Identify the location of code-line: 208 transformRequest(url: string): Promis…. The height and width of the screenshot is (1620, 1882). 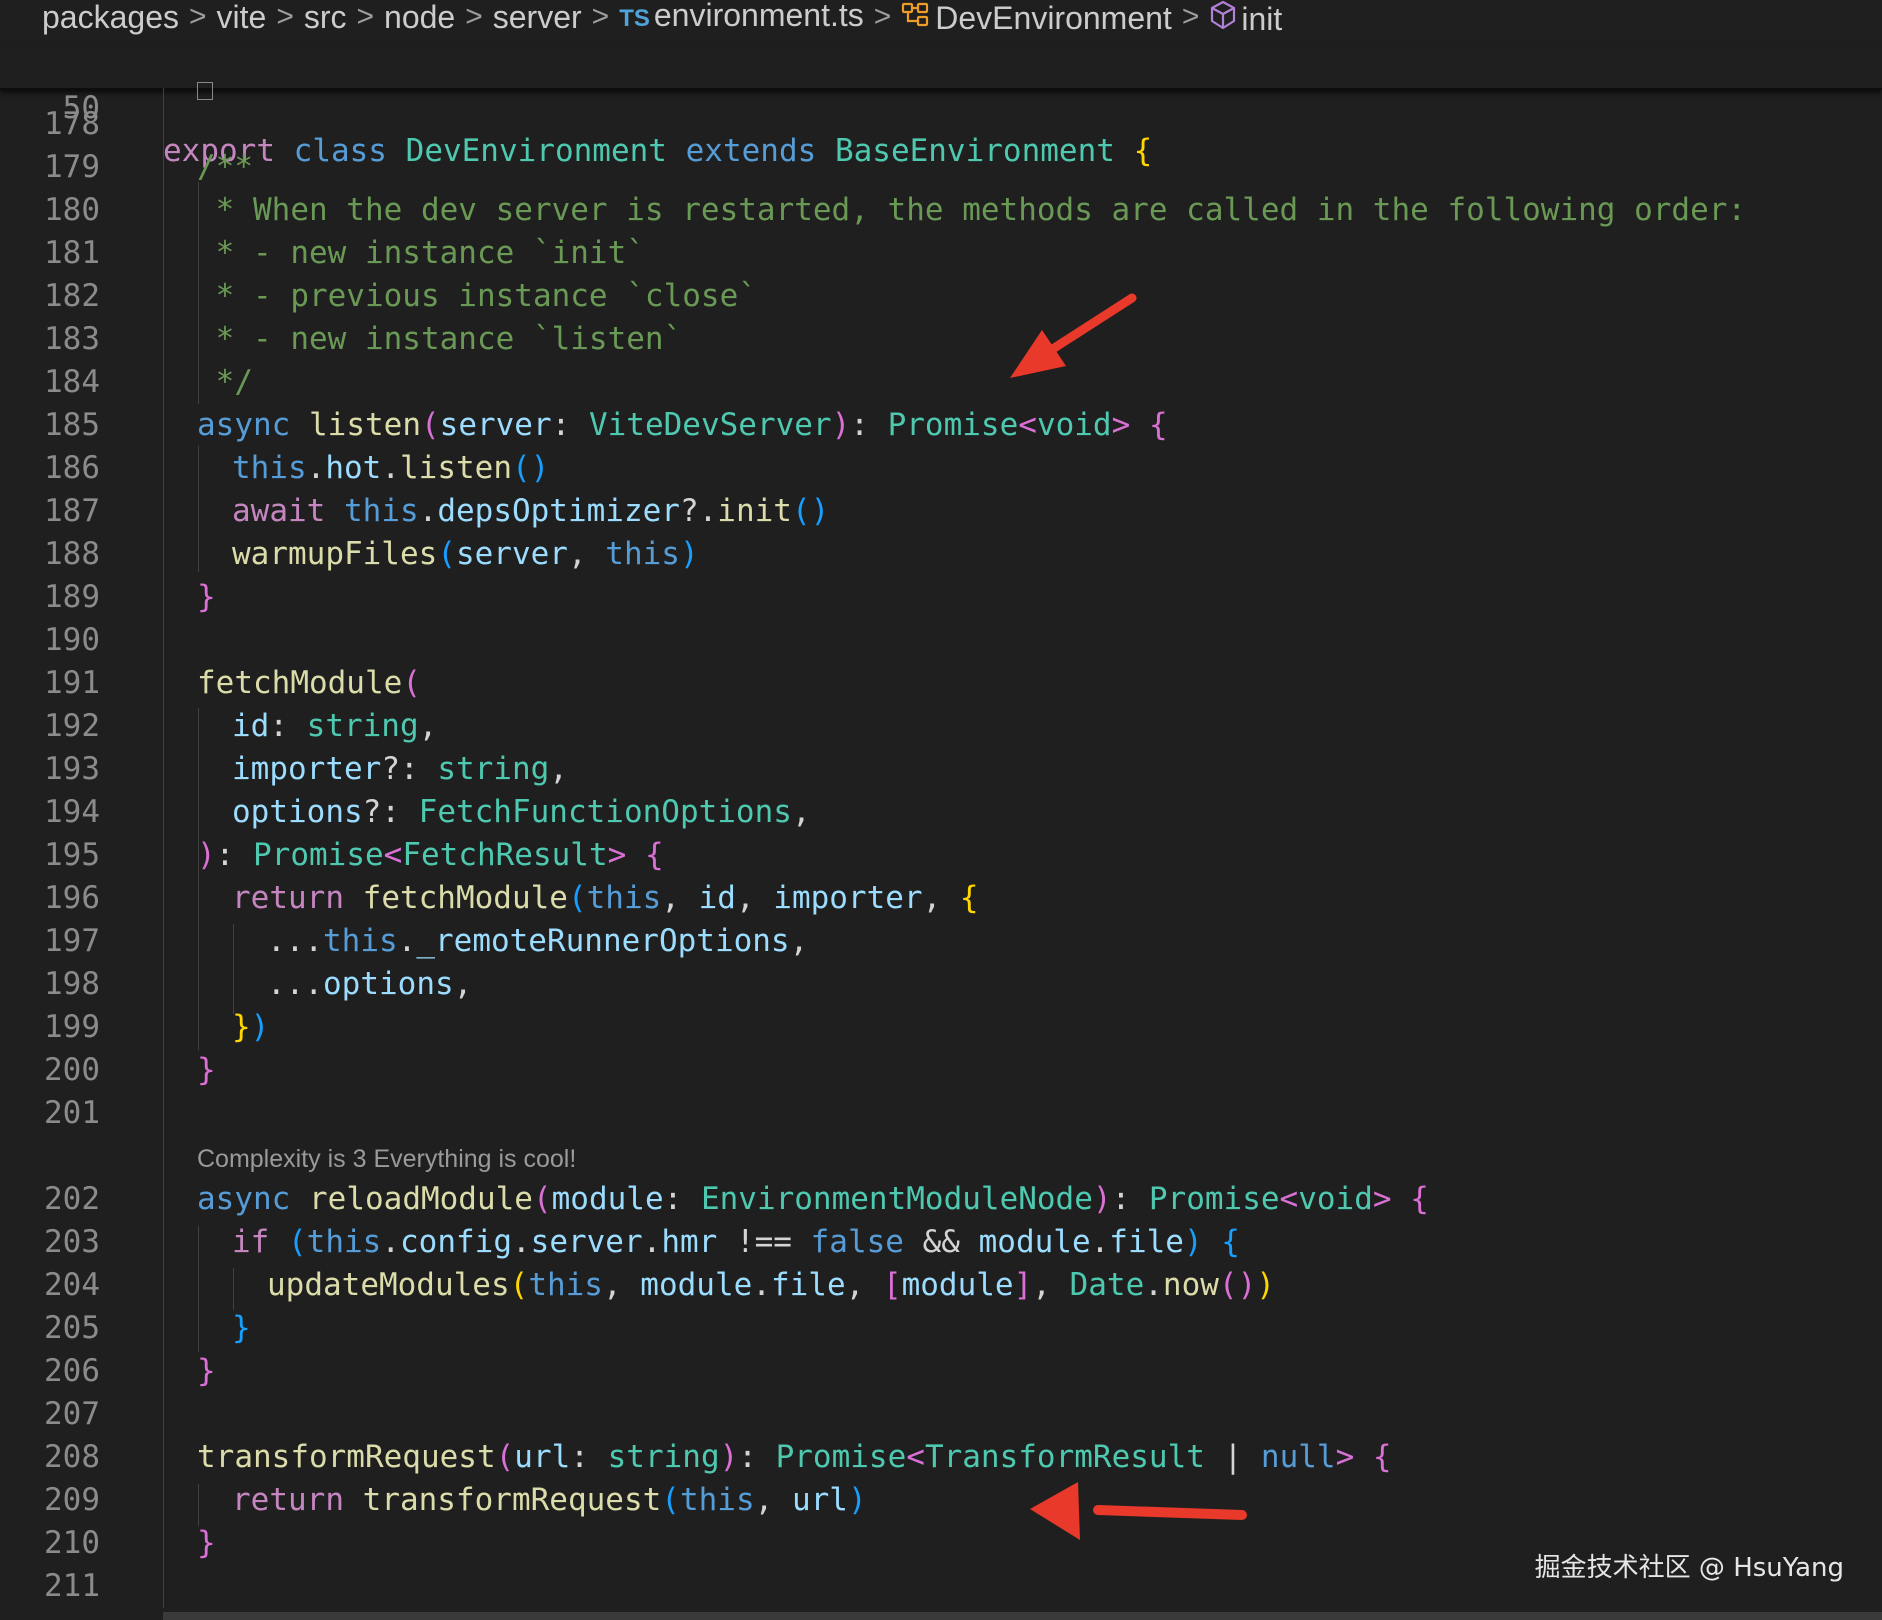
(941, 1457).